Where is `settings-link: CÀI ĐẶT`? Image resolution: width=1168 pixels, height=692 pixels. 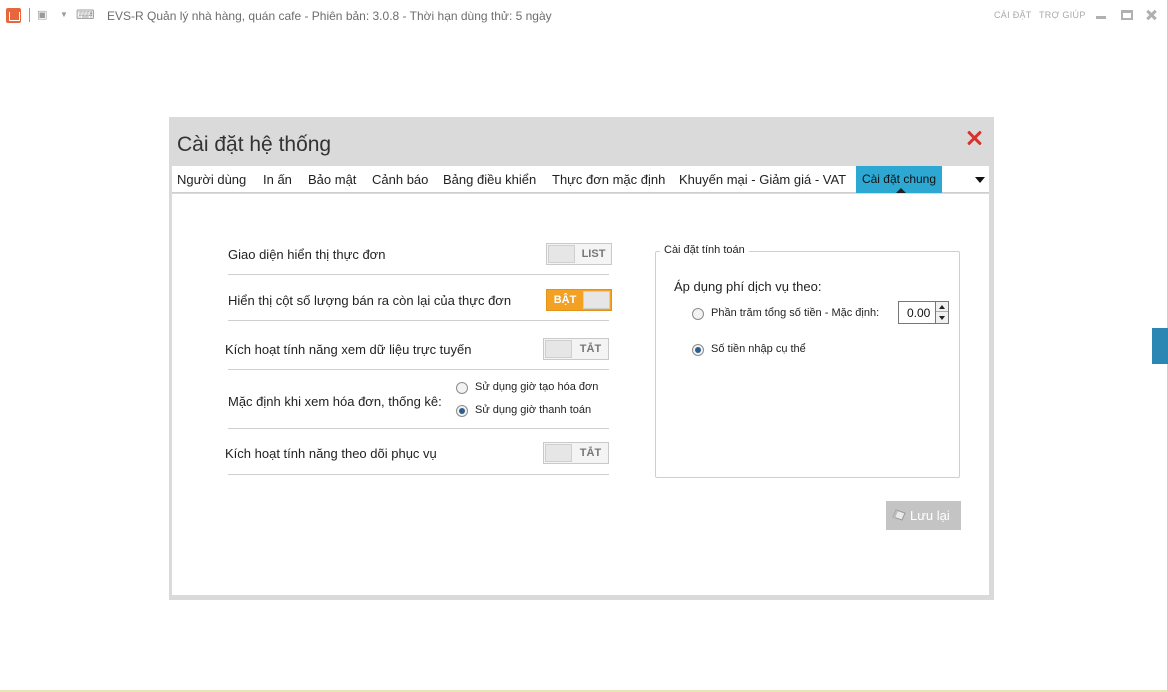 settings-link: CÀI ĐẶT is located at coordinates (1013, 15).